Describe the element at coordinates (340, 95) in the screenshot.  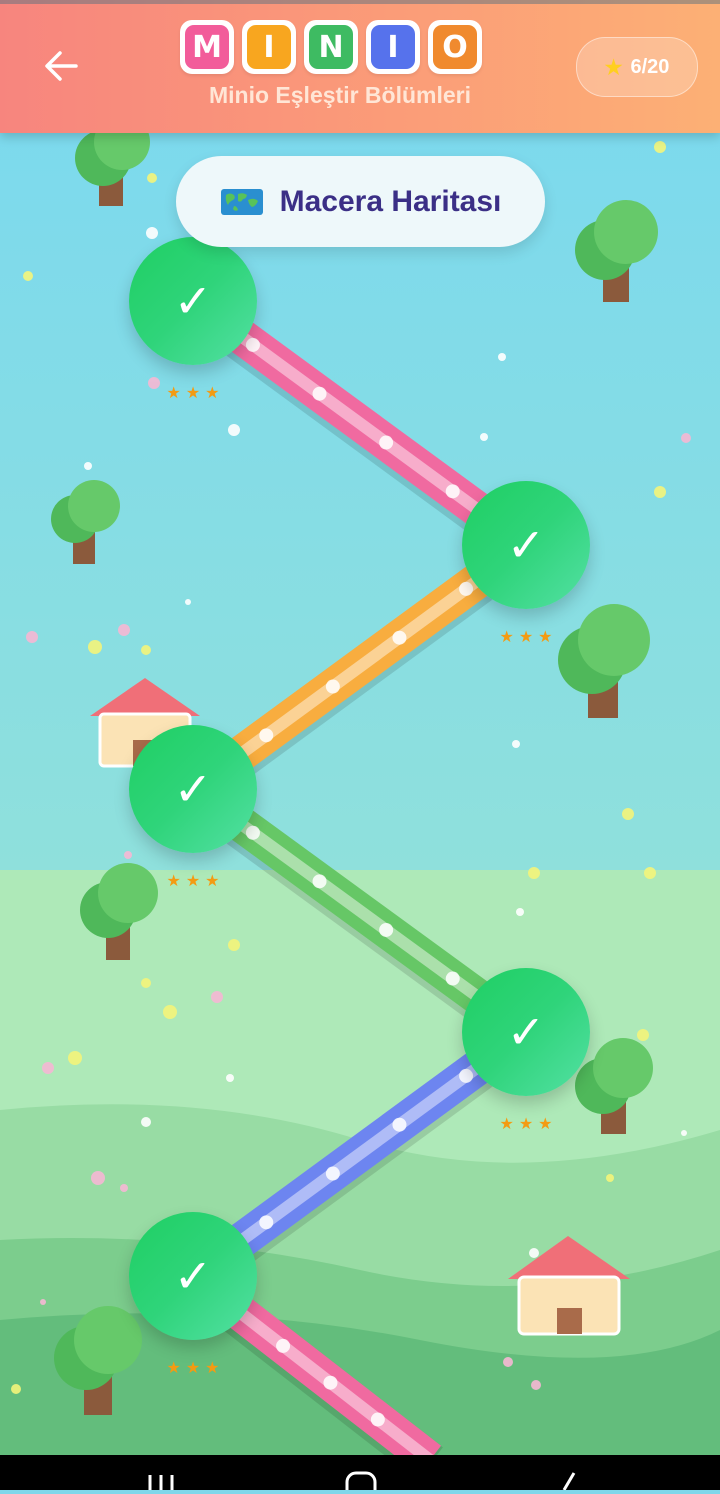
I see `page-subtitle: Minio Eşleştir Bölümleri` at that location.